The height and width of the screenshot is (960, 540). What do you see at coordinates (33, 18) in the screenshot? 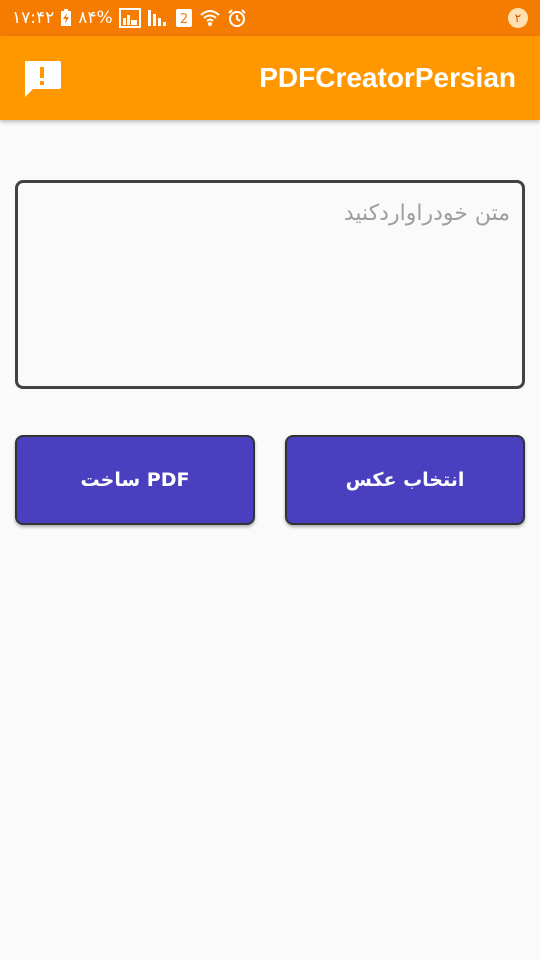
I see `clock: ۱۷:۴۲` at bounding box center [33, 18].